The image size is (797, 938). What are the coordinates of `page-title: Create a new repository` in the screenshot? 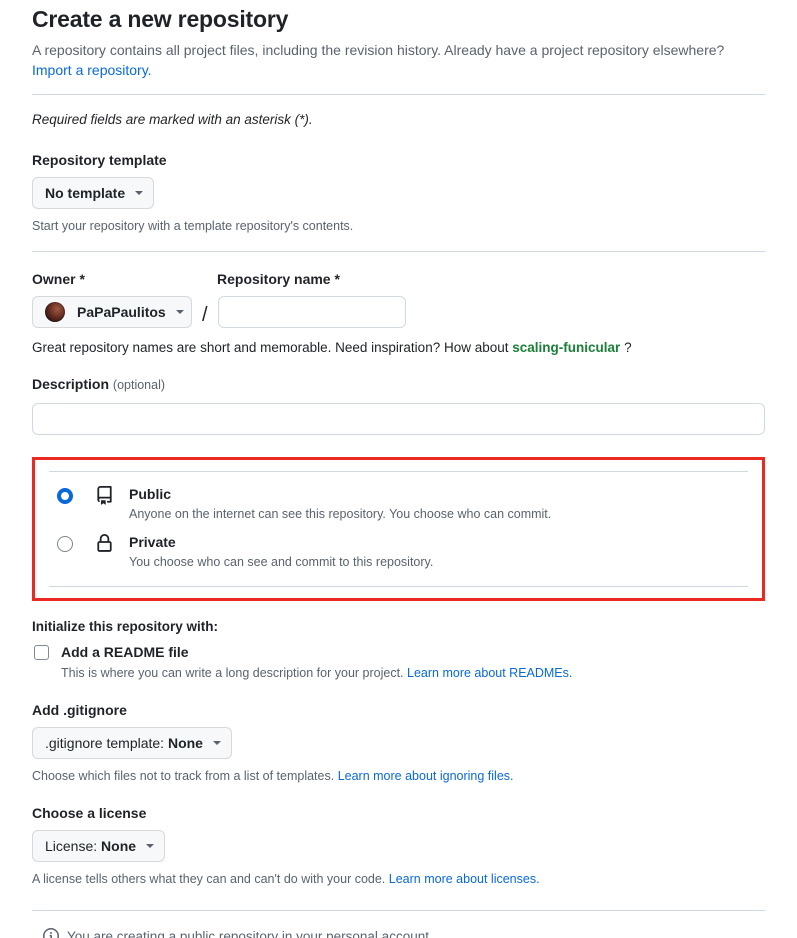 It's located at (160, 19).